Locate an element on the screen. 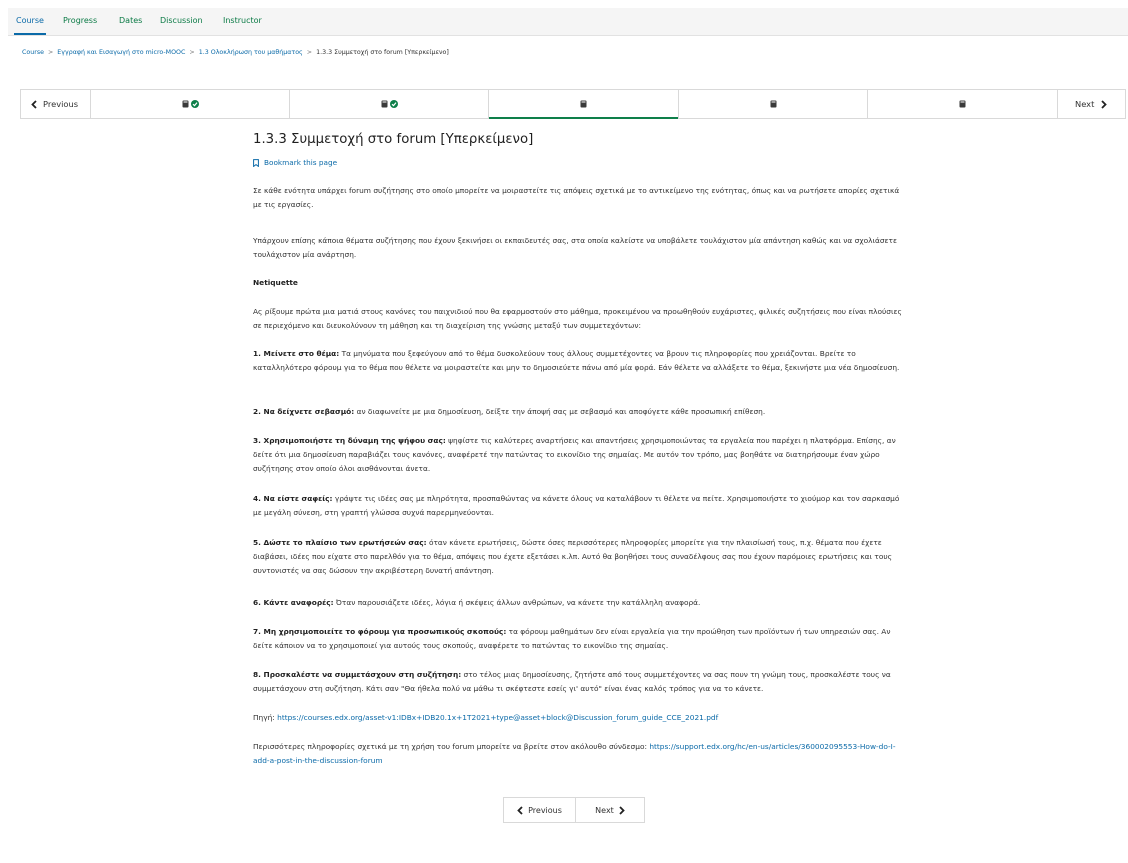  rule-title: 5. Δώστε το πλαίσιο των ερωτήσεών σας: is located at coordinates (340, 542).